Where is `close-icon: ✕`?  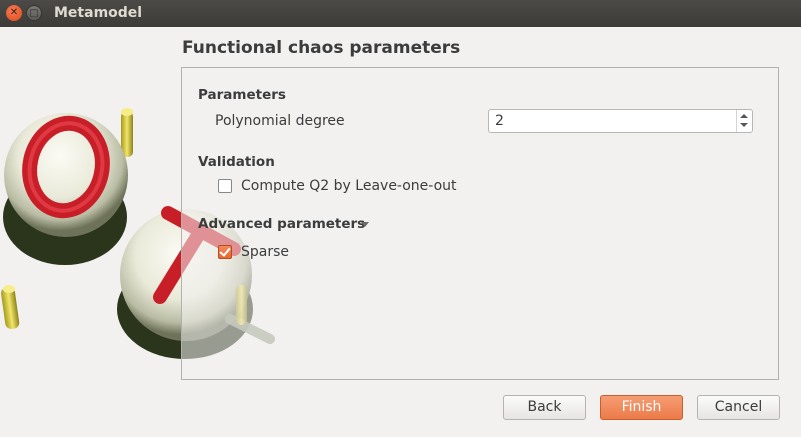
close-icon: ✕ is located at coordinates (14, 13).